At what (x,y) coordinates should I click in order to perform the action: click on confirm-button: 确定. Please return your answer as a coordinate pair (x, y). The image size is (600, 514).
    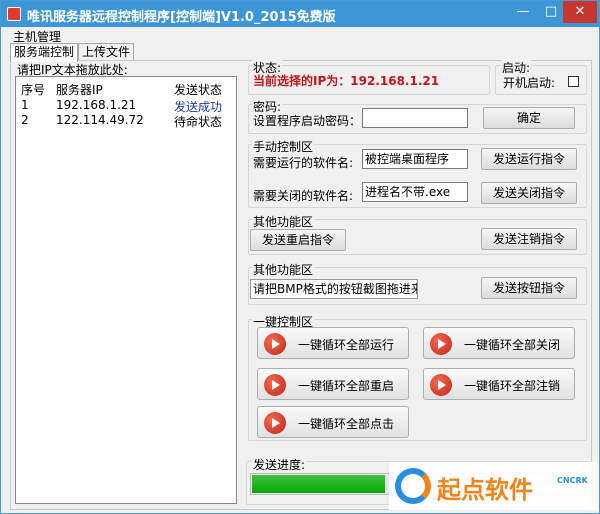
    Looking at the image, I should click on (529, 118).